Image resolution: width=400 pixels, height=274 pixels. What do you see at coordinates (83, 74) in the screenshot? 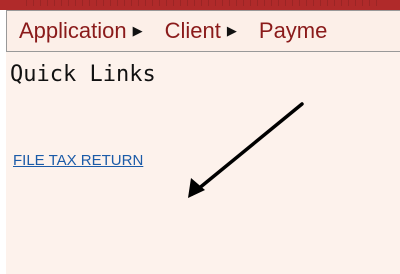
I see `quick-links-title: Quick Links` at bounding box center [83, 74].